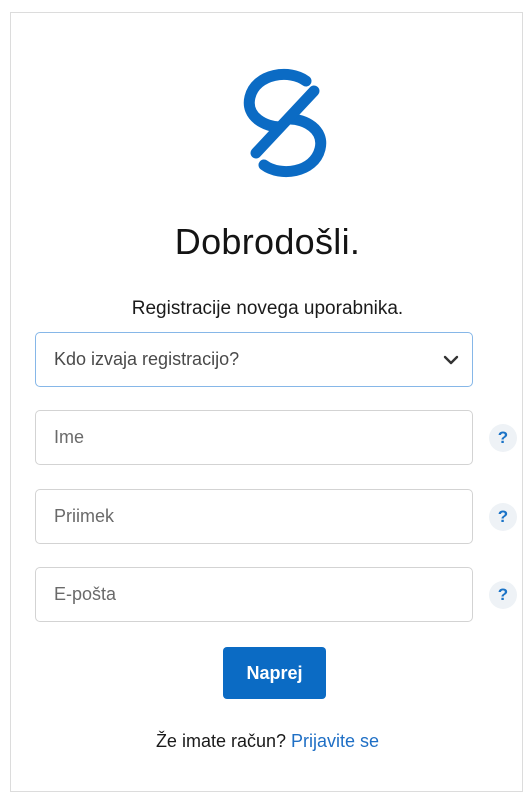 This screenshot has height=792, width=530. I want to click on chevron-down-icon, so click(451, 360).